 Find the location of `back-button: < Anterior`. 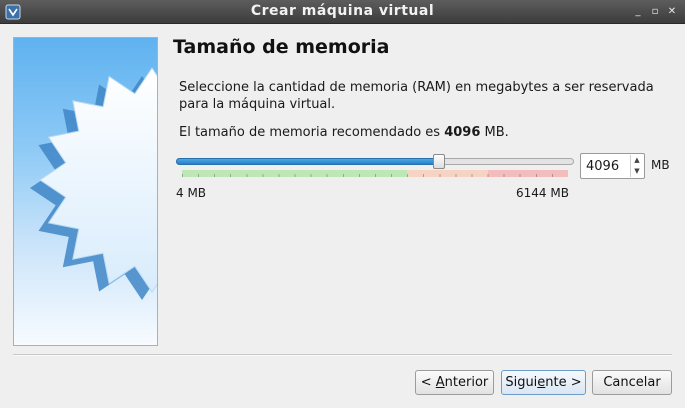

back-button: < Anterior is located at coordinates (454, 382).